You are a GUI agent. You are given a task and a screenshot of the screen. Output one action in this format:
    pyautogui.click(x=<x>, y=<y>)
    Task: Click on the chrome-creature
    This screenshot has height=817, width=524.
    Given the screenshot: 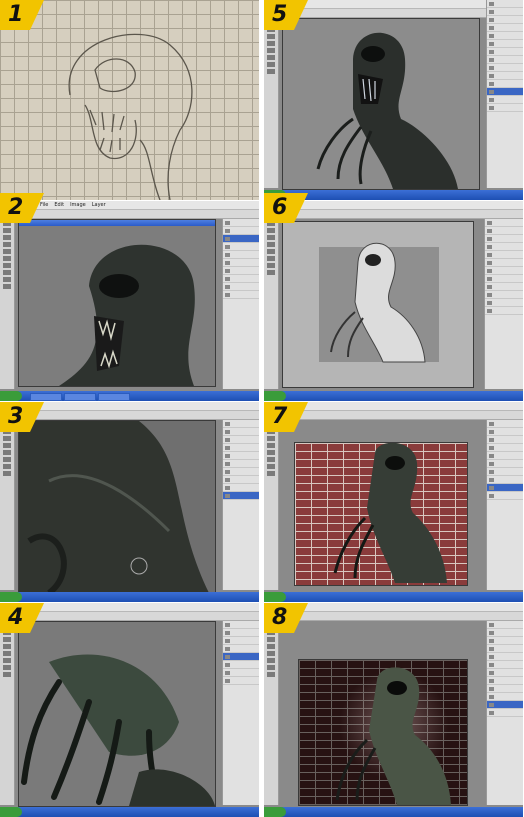 What is the action you would take?
    pyautogui.click(x=378, y=302)
    